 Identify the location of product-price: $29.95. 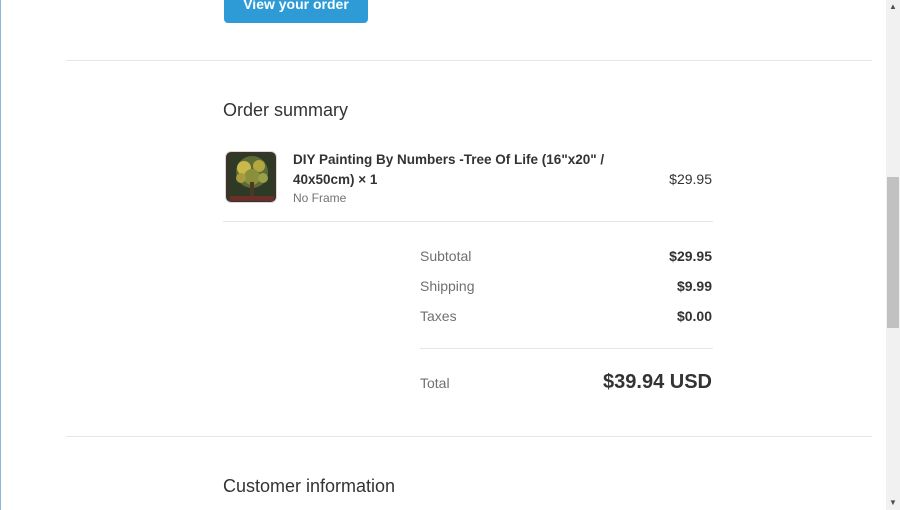
(690, 179).